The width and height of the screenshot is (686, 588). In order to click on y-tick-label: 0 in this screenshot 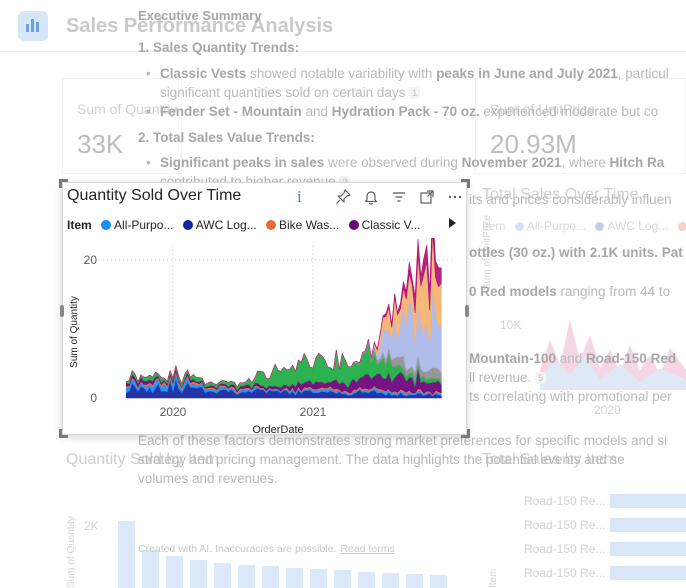, I will do `click(93, 398)`.